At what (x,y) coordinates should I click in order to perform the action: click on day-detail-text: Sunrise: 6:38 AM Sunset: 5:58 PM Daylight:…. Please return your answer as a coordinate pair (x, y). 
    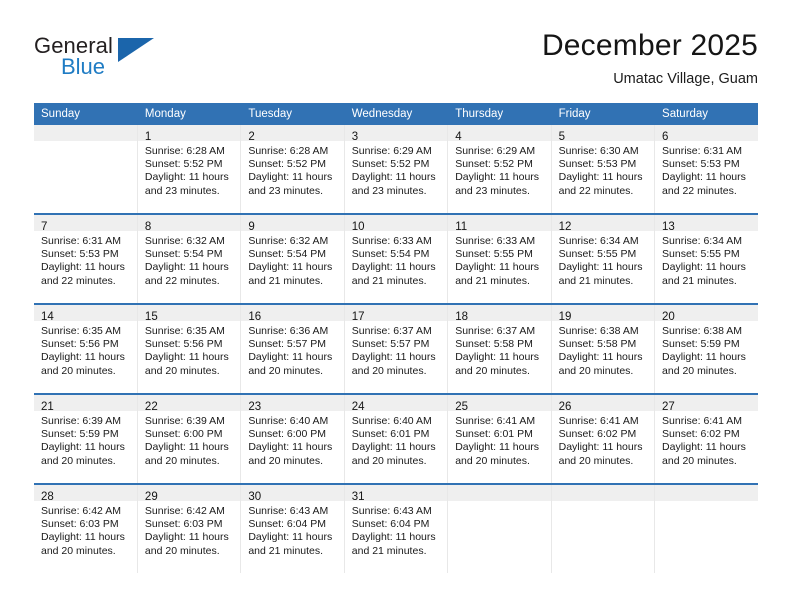
    Looking at the image, I should click on (603, 351).